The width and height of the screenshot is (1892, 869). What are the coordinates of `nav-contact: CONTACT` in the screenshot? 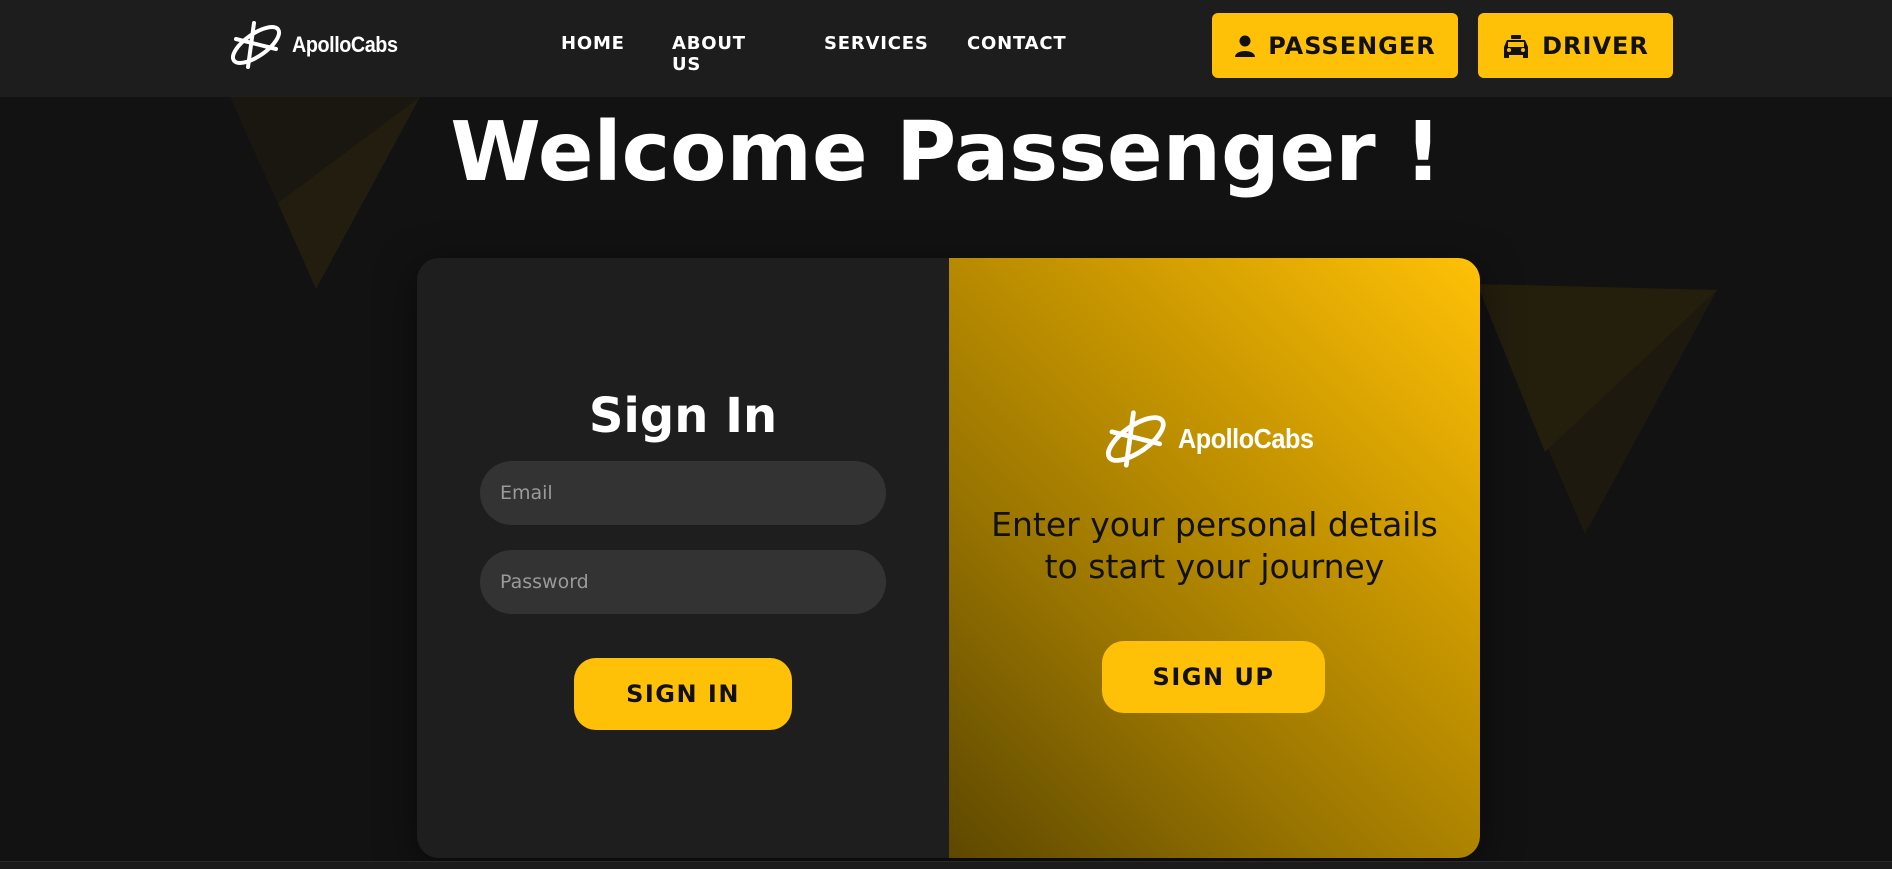 It's located at (1016, 43).